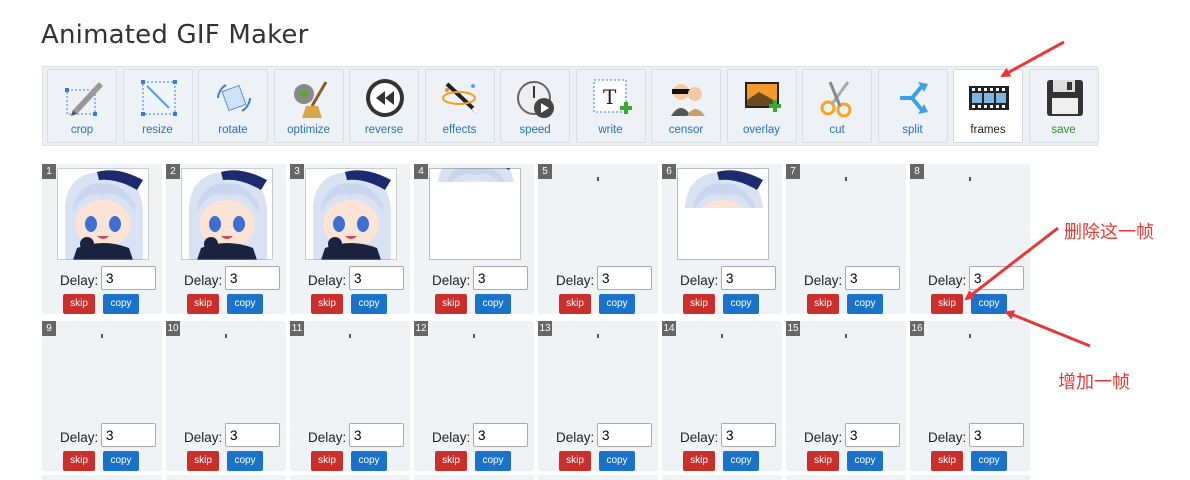  I want to click on toolbar-split-button: split, so click(912, 106).